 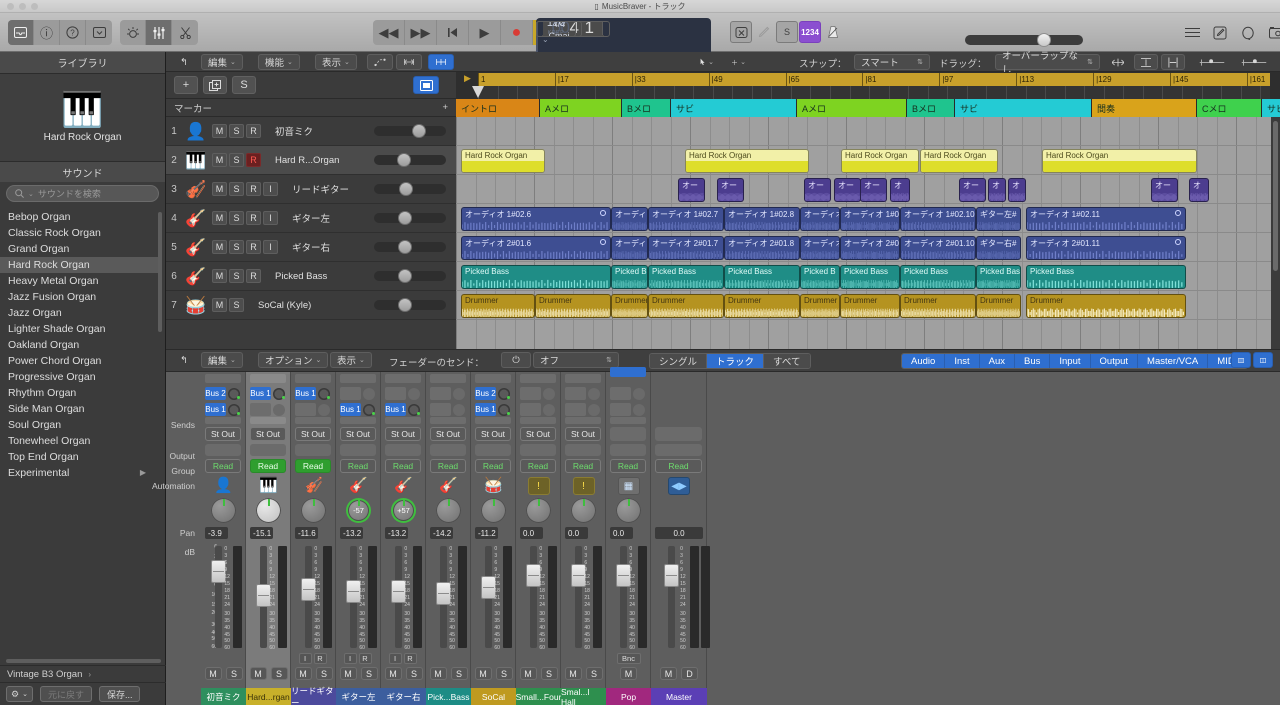 What do you see at coordinates (686, 248) in the screenshot?
I see `region: オーディオ 2#01.7` at bounding box center [686, 248].